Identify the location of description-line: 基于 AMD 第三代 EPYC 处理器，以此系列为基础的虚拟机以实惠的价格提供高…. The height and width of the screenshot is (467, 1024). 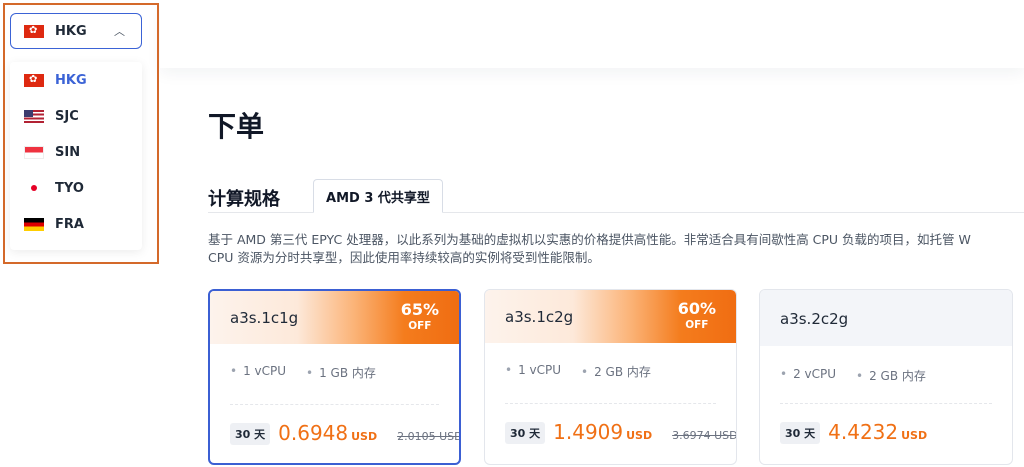
(589, 239).